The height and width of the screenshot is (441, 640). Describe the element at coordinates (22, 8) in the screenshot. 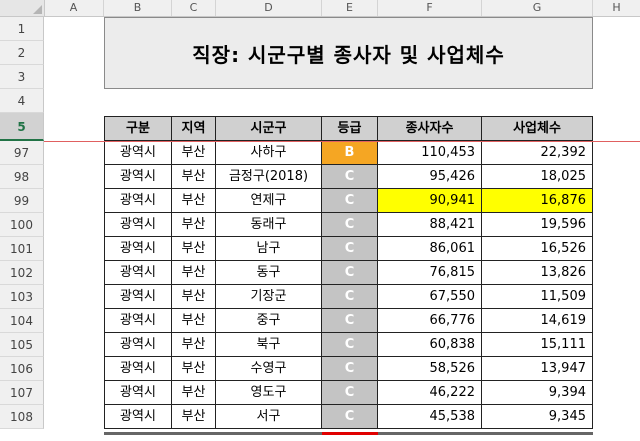

I see `select-all-corner` at that location.